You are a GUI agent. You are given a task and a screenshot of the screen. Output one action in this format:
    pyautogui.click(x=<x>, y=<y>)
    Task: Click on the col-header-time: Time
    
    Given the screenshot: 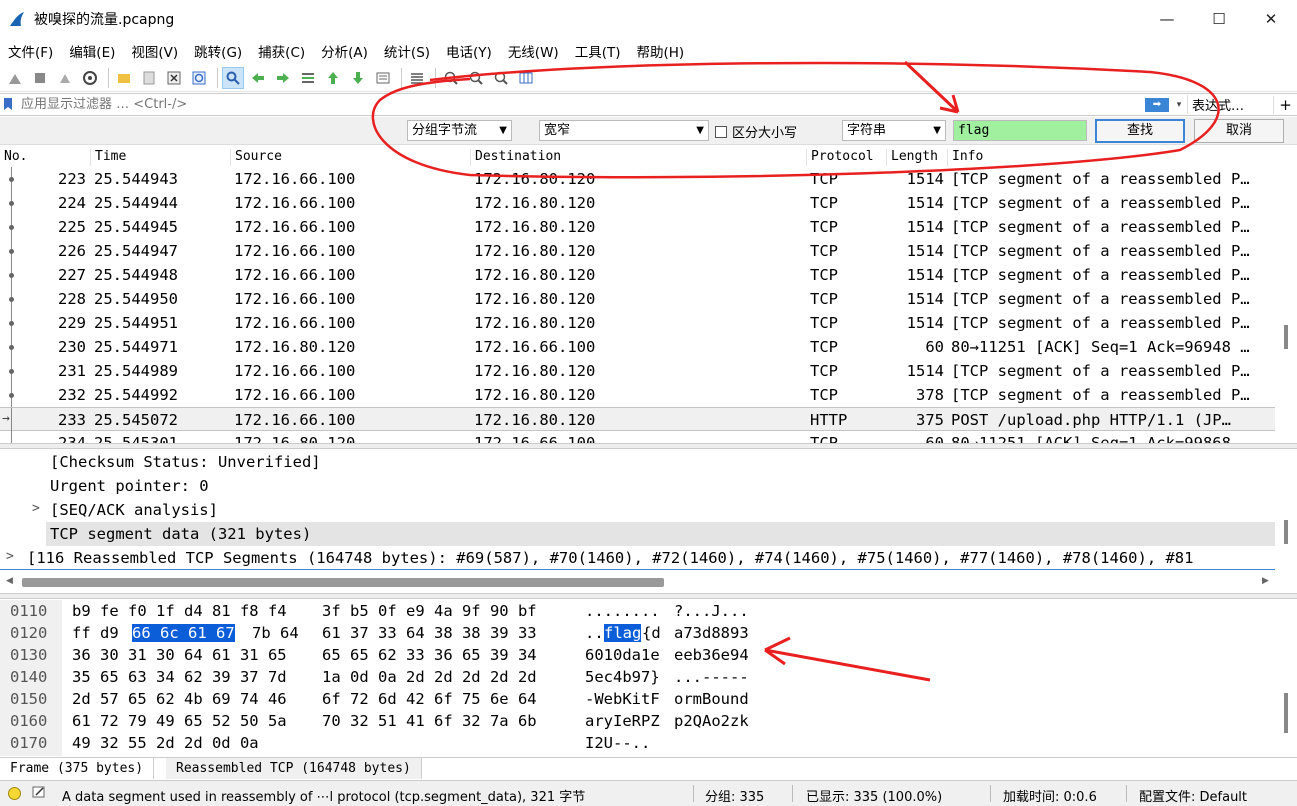 What is the action you would take?
    pyautogui.click(x=108, y=157)
    